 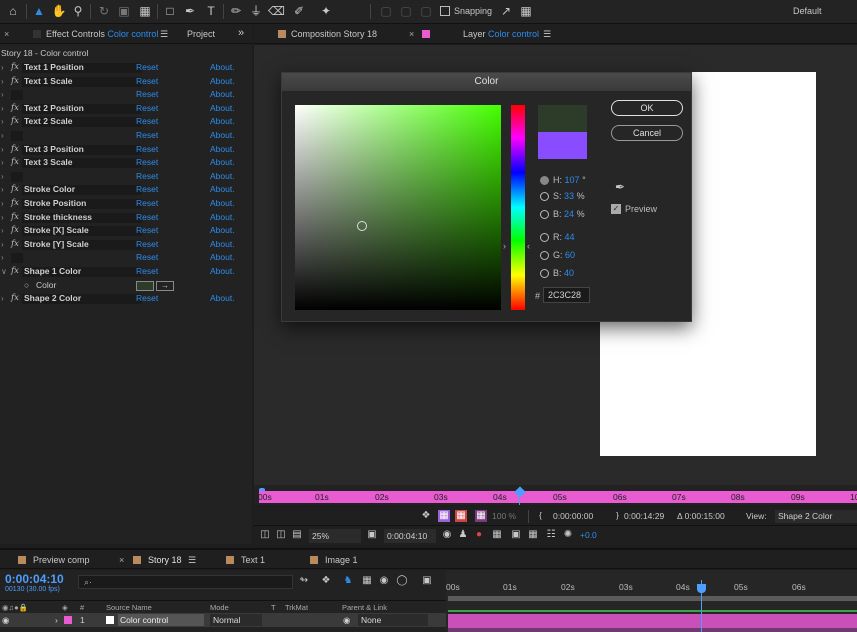 I want to click on end-time: 0:00:14:29, so click(x=644, y=516).